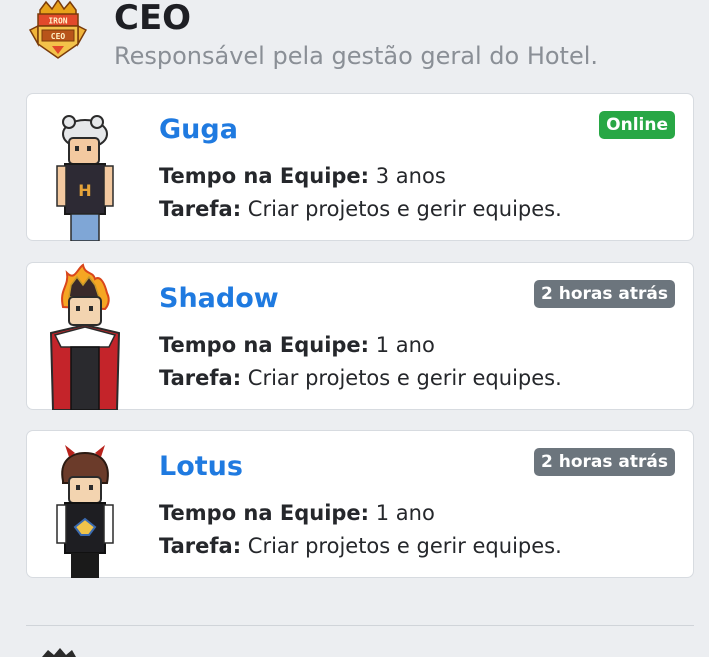 This screenshot has height=657, width=709. Describe the element at coordinates (59, 652) in the screenshot. I see `next-section-badge-icon` at that location.